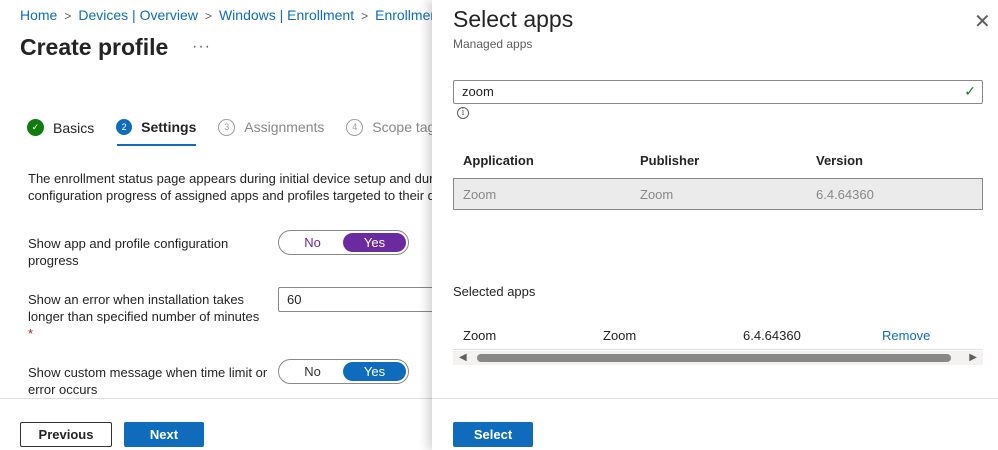 This screenshot has height=450, width=998. I want to click on show-progress-toggle: No Yes, so click(343, 242).